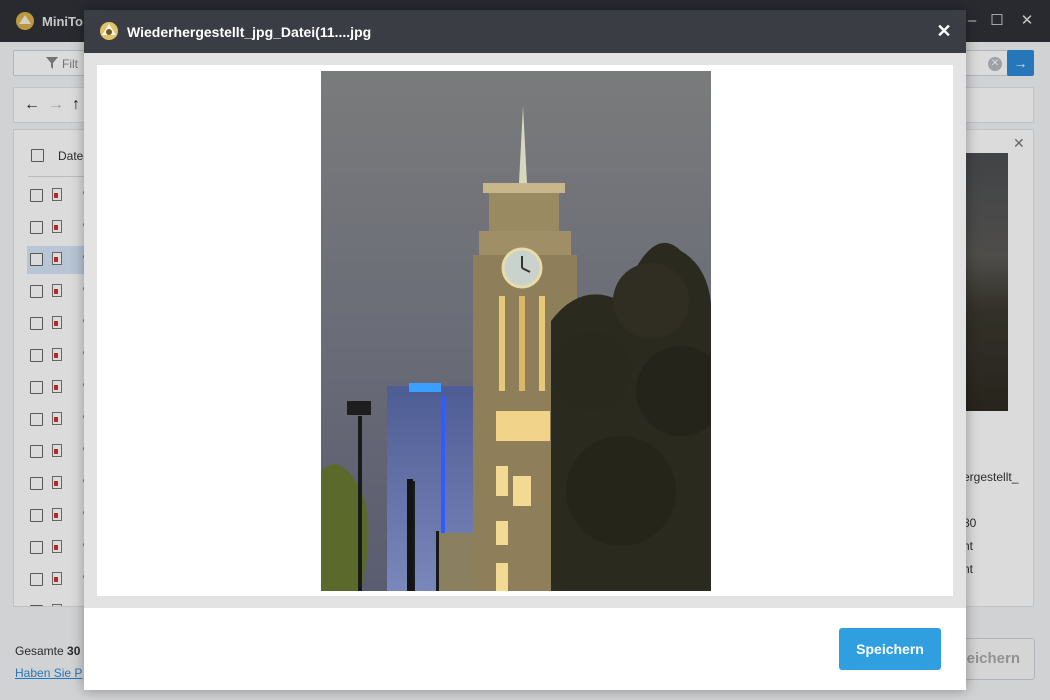 The height and width of the screenshot is (700, 1050). I want to click on app-logo-icon, so click(109, 31).